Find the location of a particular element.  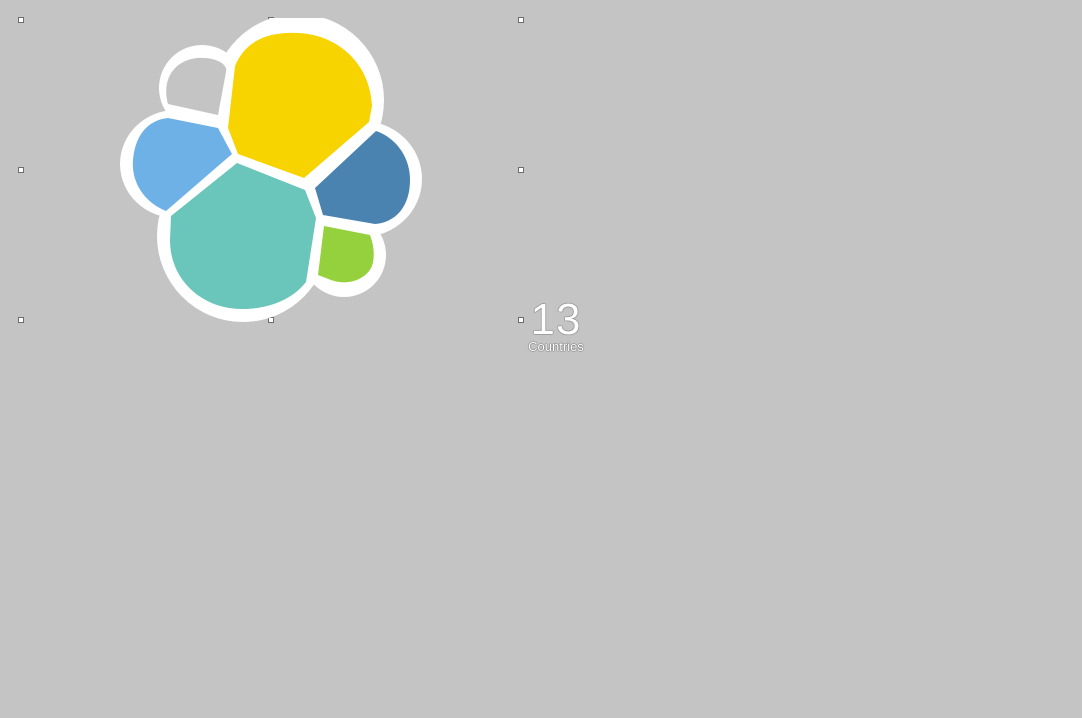

metric-label: Countries is located at coordinates (556, 346).